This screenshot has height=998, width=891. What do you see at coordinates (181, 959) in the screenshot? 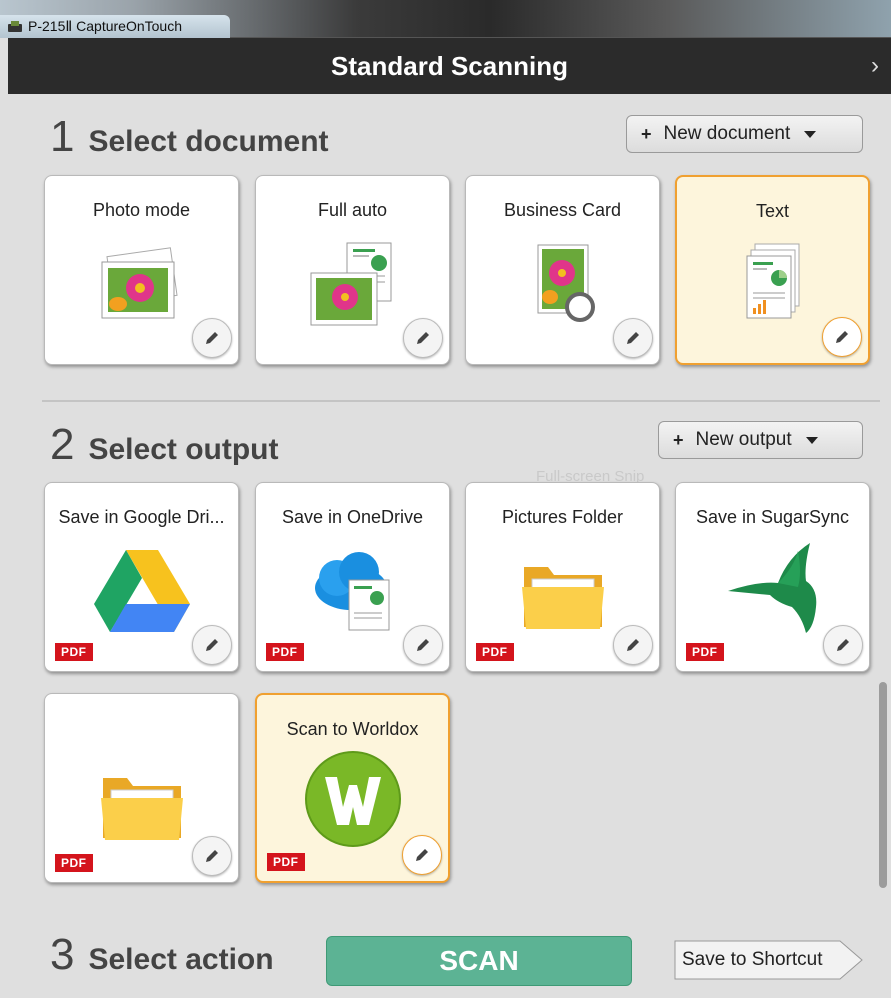
I see `section-label: Select action` at bounding box center [181, 959].